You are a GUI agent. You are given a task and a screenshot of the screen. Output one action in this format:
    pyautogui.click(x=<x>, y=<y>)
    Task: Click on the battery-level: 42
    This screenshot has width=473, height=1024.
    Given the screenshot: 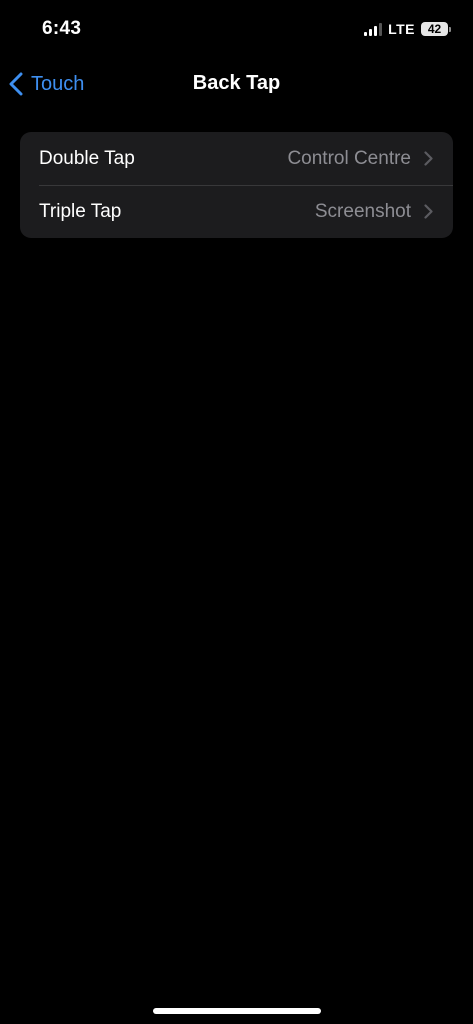 What is the action you would take?
    pyautogui.click(x=434, y=29)
    